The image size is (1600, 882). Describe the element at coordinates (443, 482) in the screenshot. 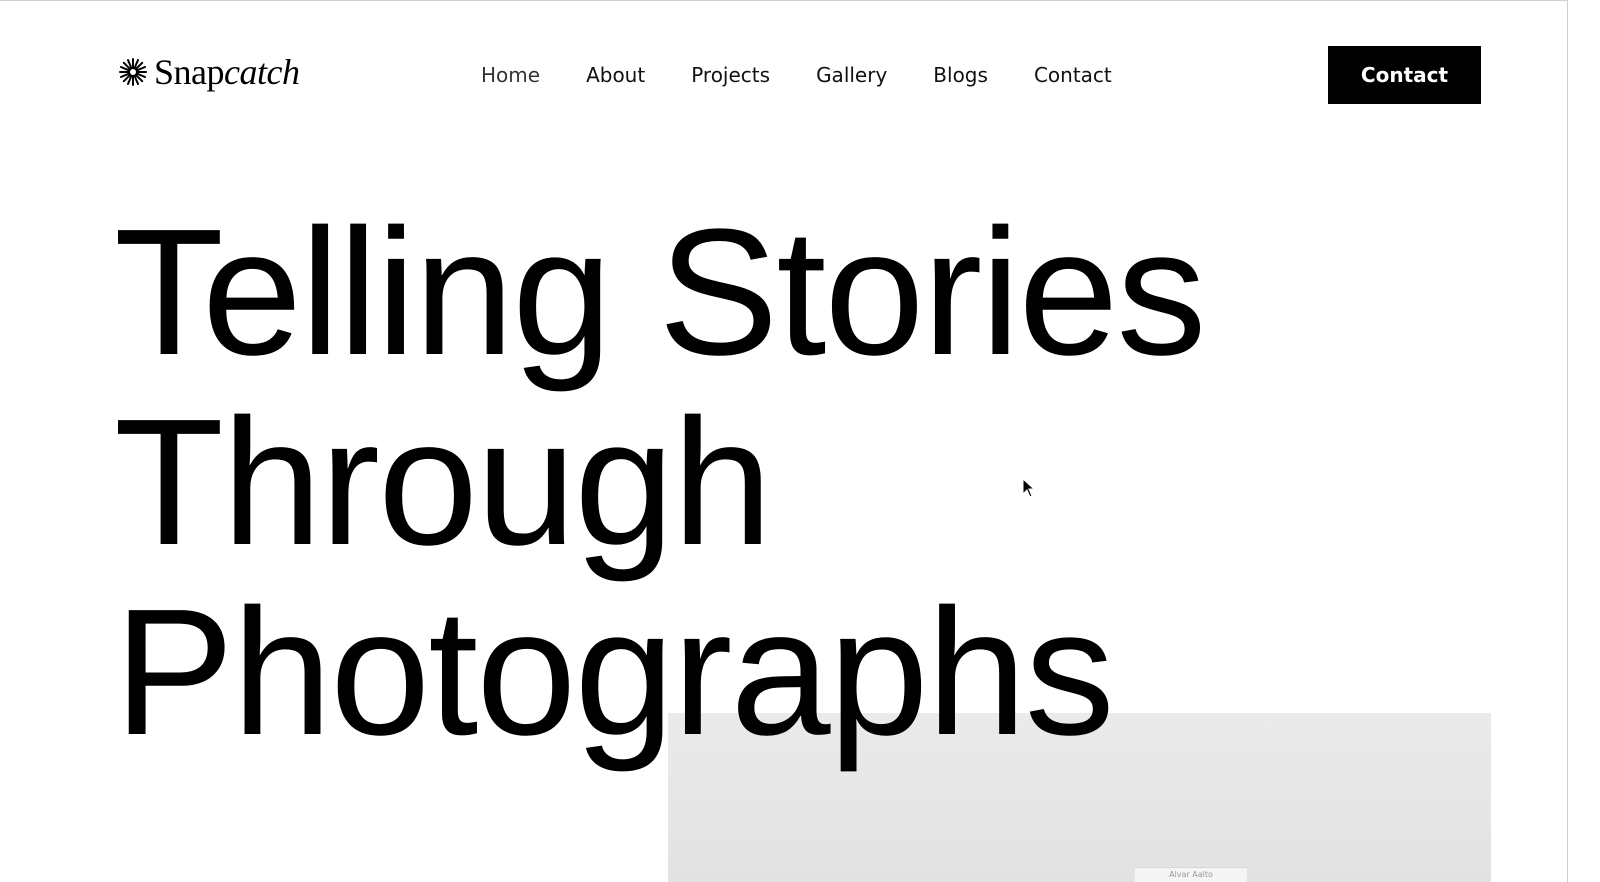

I see `hero-title-line: Through` at that location.